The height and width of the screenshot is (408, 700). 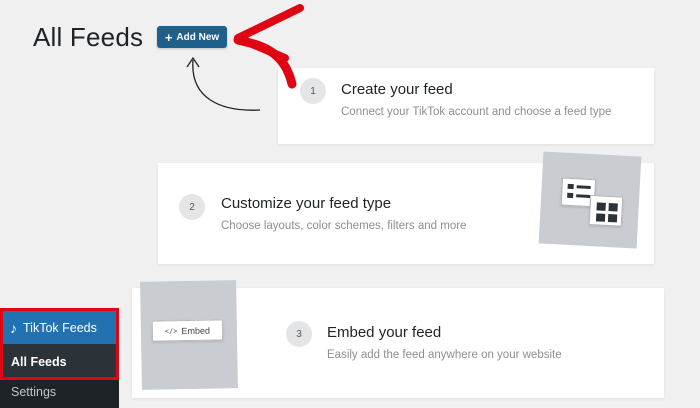 What do you see at coordinates (196, 330) in the screenshot?
I see `embed-label: Embed` at bounding box center [196, 330].